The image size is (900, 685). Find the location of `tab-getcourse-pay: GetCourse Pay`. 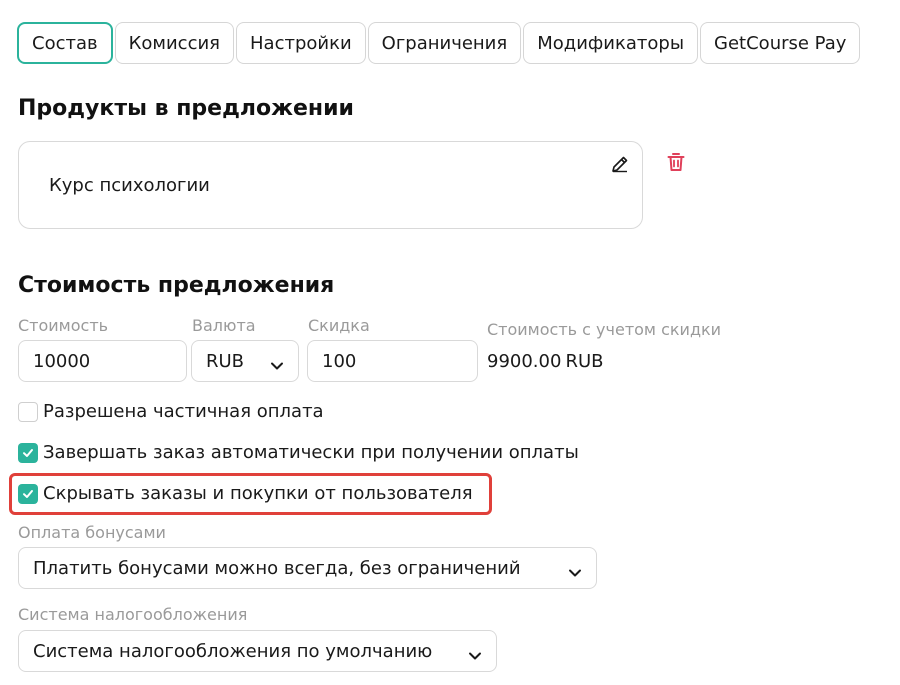

tab-getcourse-pay: GetCourse Pay is located at coordinates (780, 43).